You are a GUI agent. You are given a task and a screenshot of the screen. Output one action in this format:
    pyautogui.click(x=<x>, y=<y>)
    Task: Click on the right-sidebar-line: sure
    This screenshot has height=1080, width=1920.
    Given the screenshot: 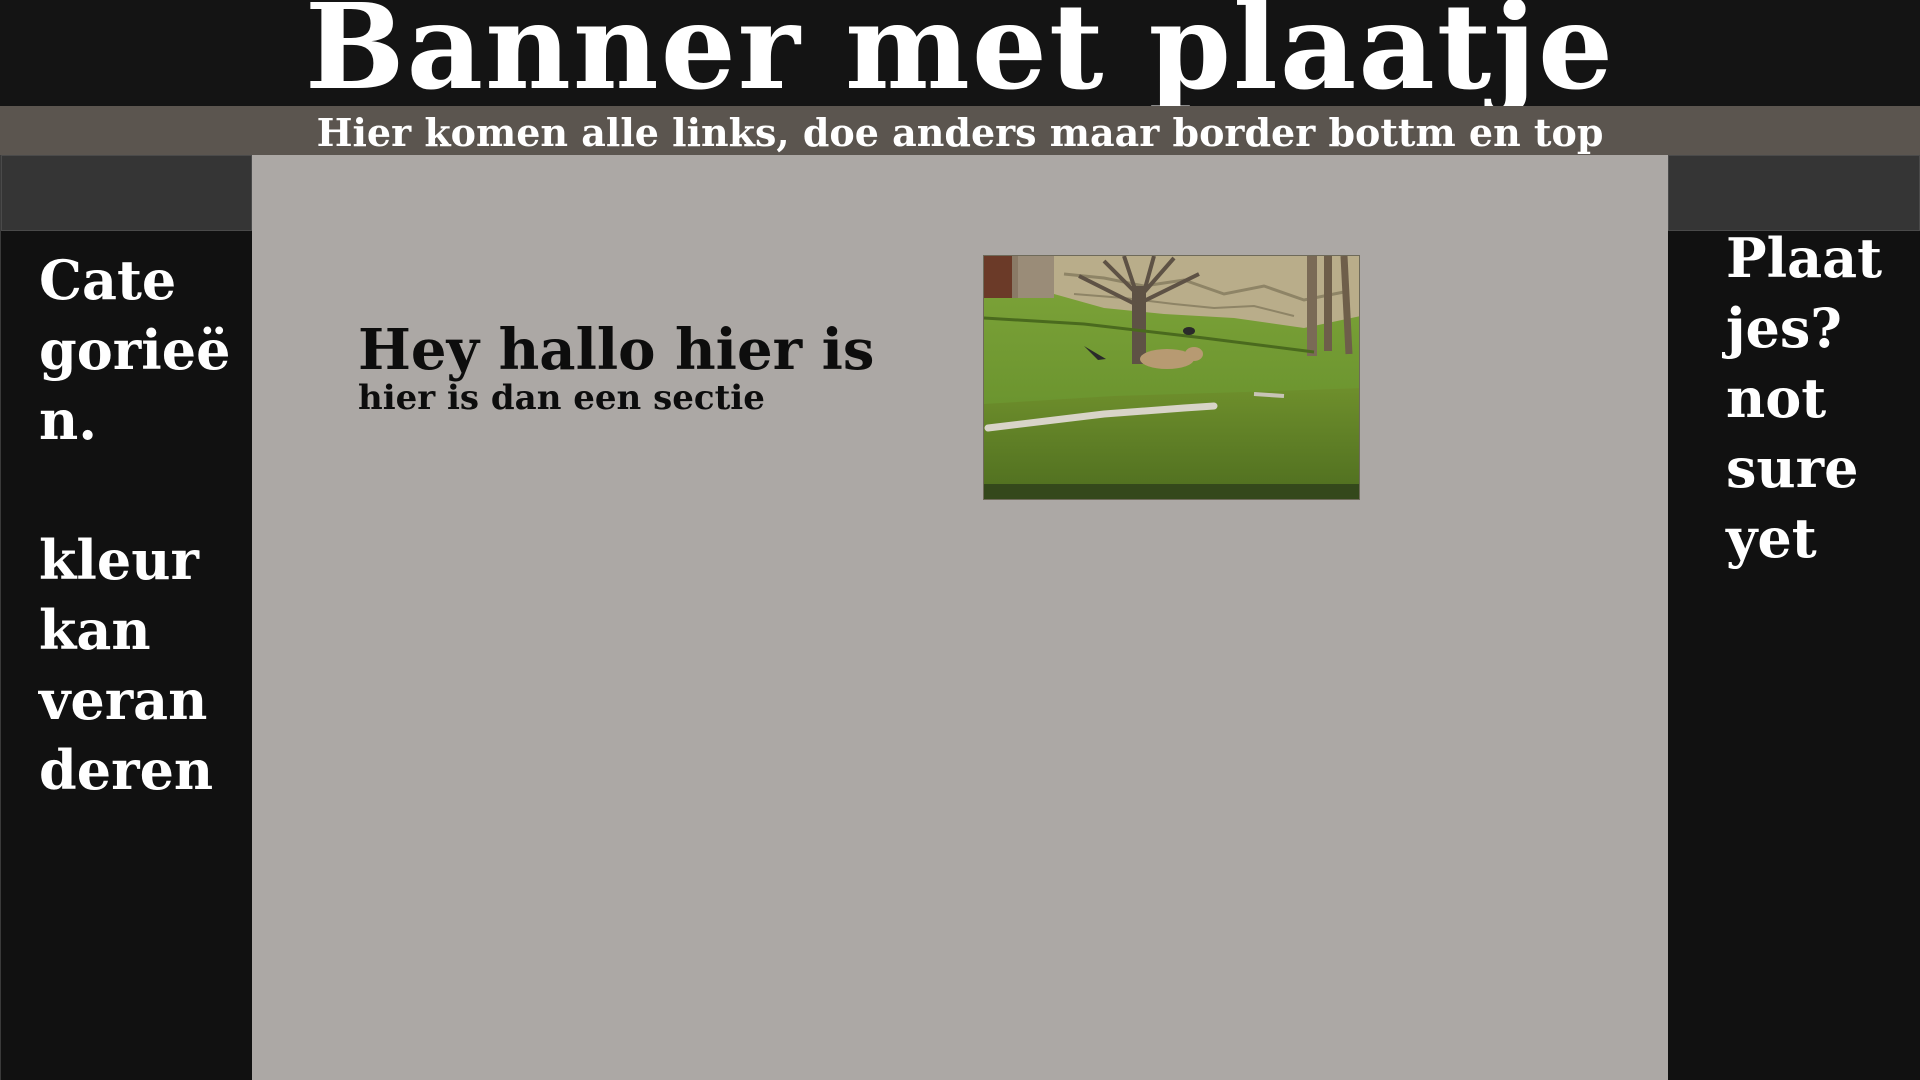 What is the action you would take?
    pyautogui.click(x=1792, y=468)
    